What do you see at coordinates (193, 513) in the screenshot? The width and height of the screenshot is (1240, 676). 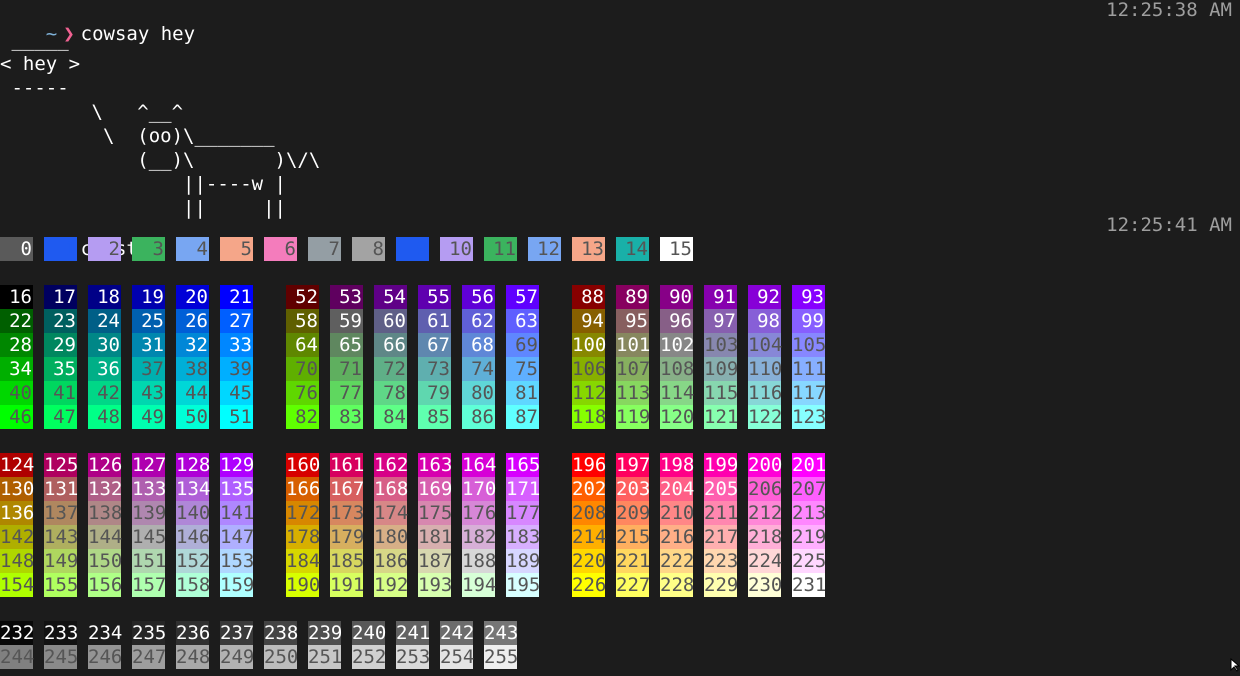 I see `color-swatch-cube: 140` at bounding box center [193, 513].